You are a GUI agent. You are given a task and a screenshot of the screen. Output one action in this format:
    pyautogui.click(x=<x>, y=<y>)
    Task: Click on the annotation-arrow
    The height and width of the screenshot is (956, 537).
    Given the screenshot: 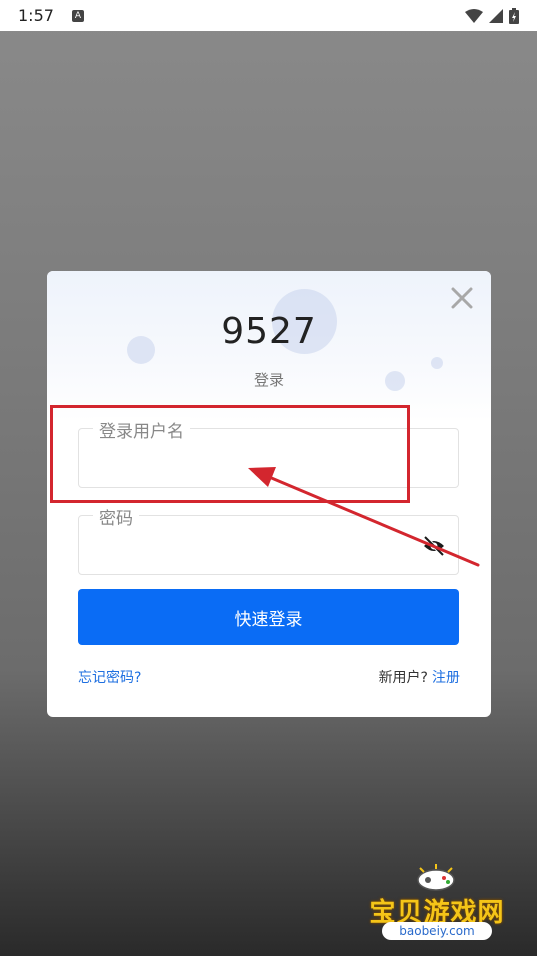 What is the action you would take?
    pyautogui.click(x=364, y=517)
    